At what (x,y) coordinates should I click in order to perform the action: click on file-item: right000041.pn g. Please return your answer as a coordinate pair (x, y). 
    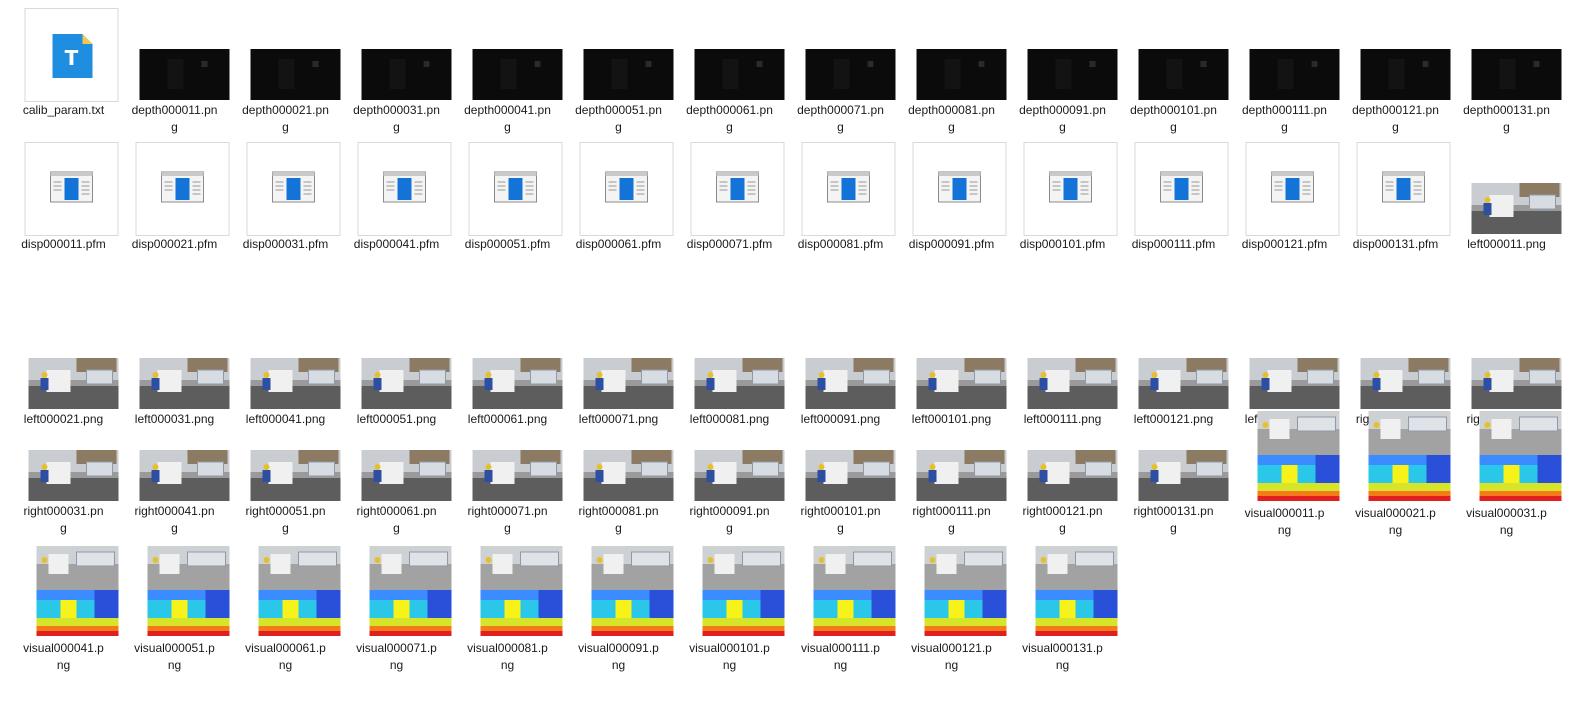
    Looking at the image, I should click on (174, 474).